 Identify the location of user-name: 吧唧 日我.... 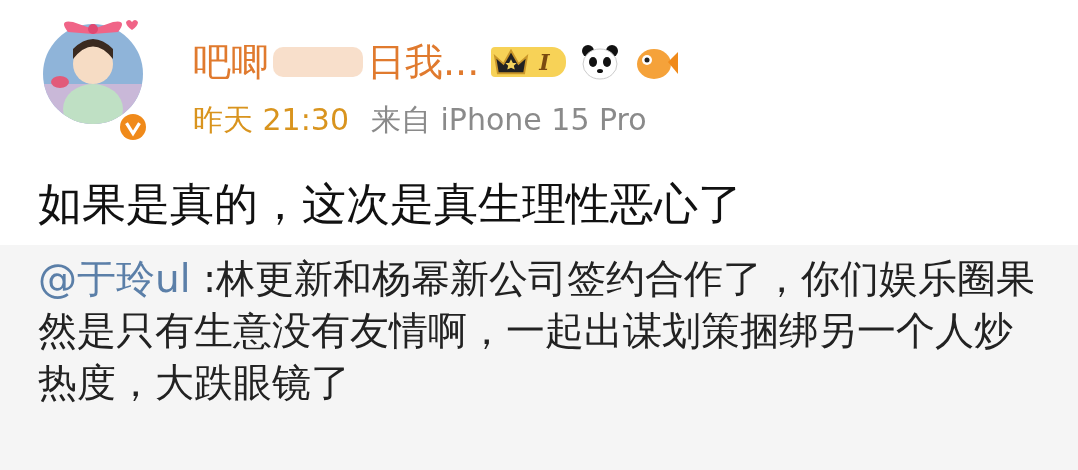
(336, 62).